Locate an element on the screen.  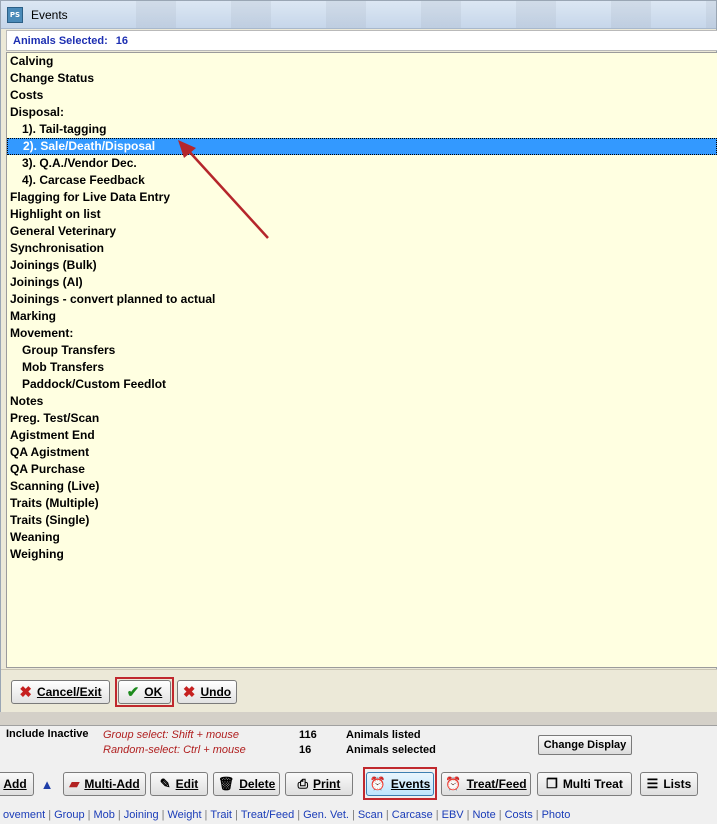
printer-icon: ⎙ is located at coordinates (303, 783).